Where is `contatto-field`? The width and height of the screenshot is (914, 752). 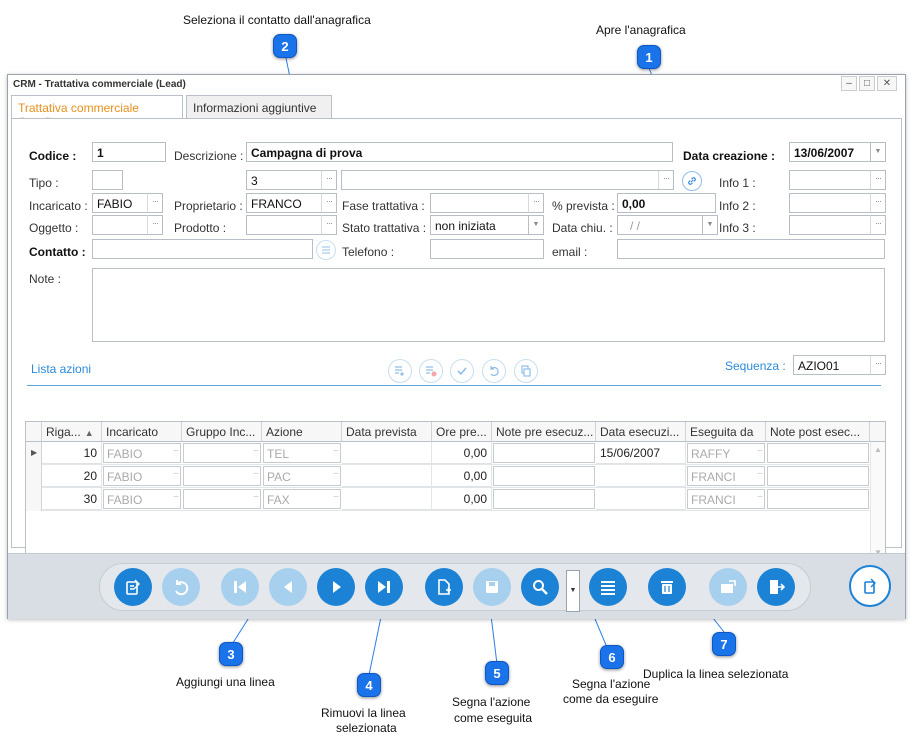
contatto-field is located at coordinates (202, 249).